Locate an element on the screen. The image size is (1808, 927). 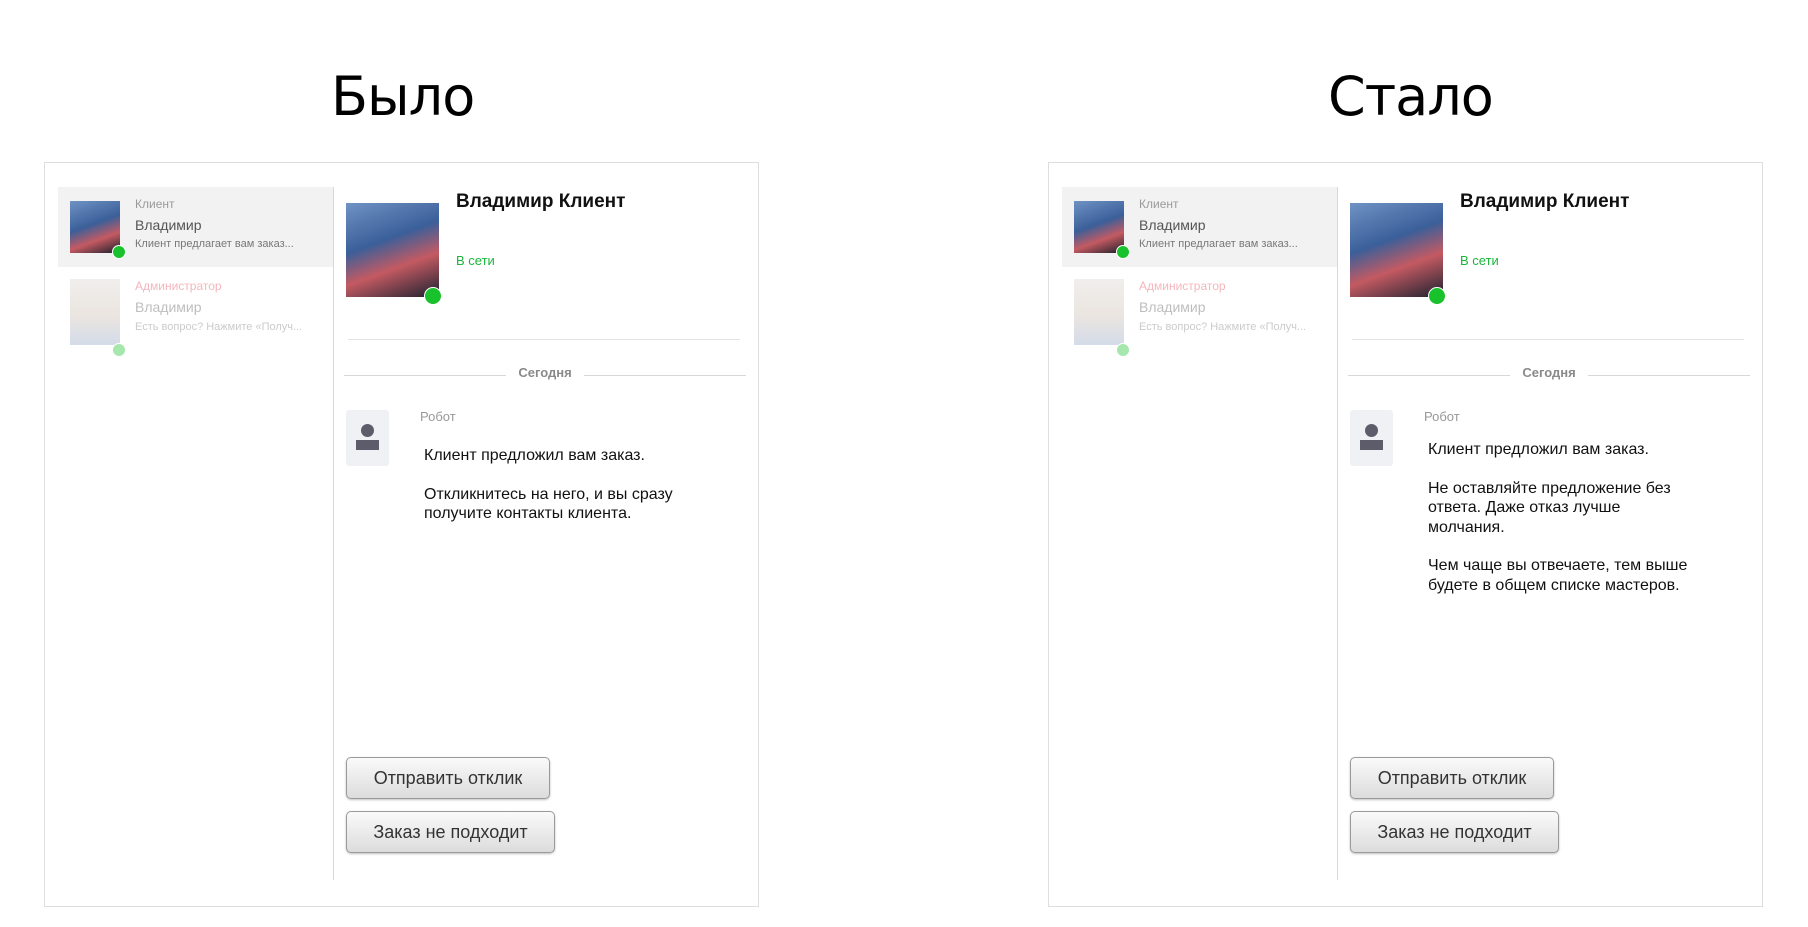
after-heading: Стало is located at coordinates (1411, 96).